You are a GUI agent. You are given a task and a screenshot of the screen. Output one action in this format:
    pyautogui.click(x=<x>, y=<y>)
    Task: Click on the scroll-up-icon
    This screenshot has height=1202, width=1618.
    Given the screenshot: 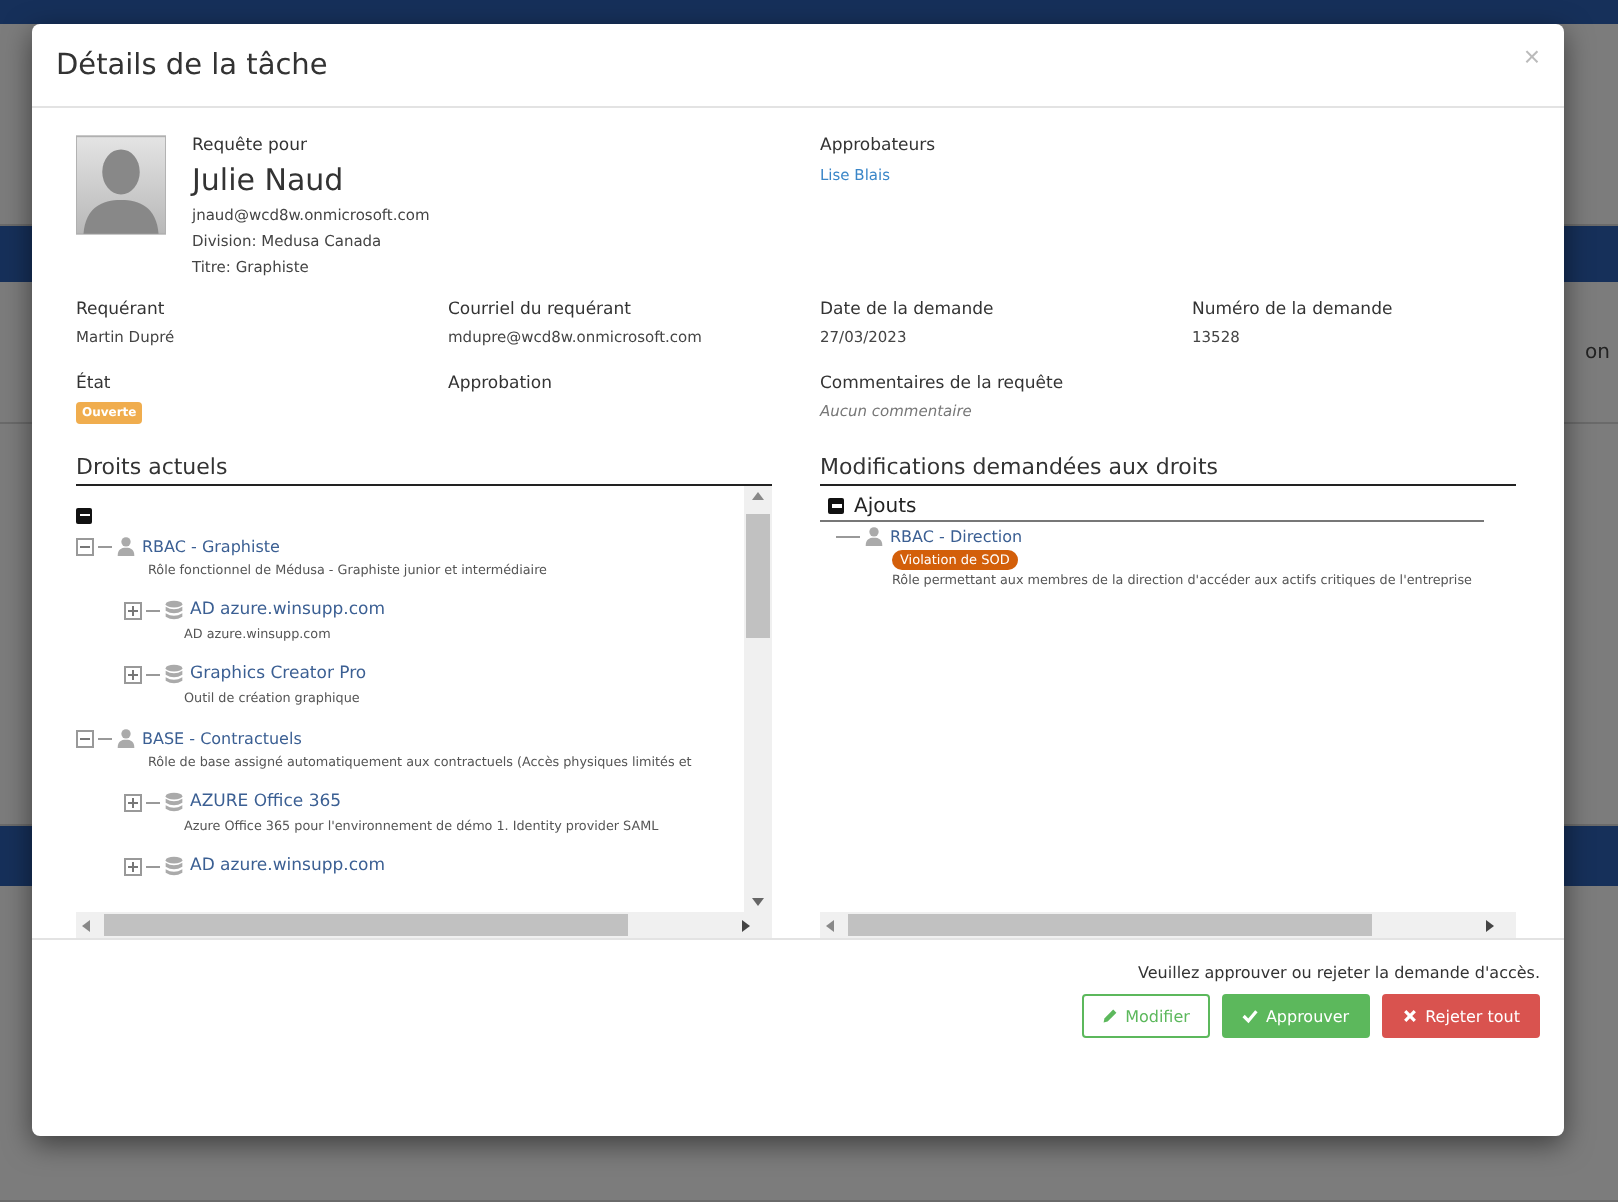 What is the action you would take?
    pyautogui.click(x=758, y=496)
    